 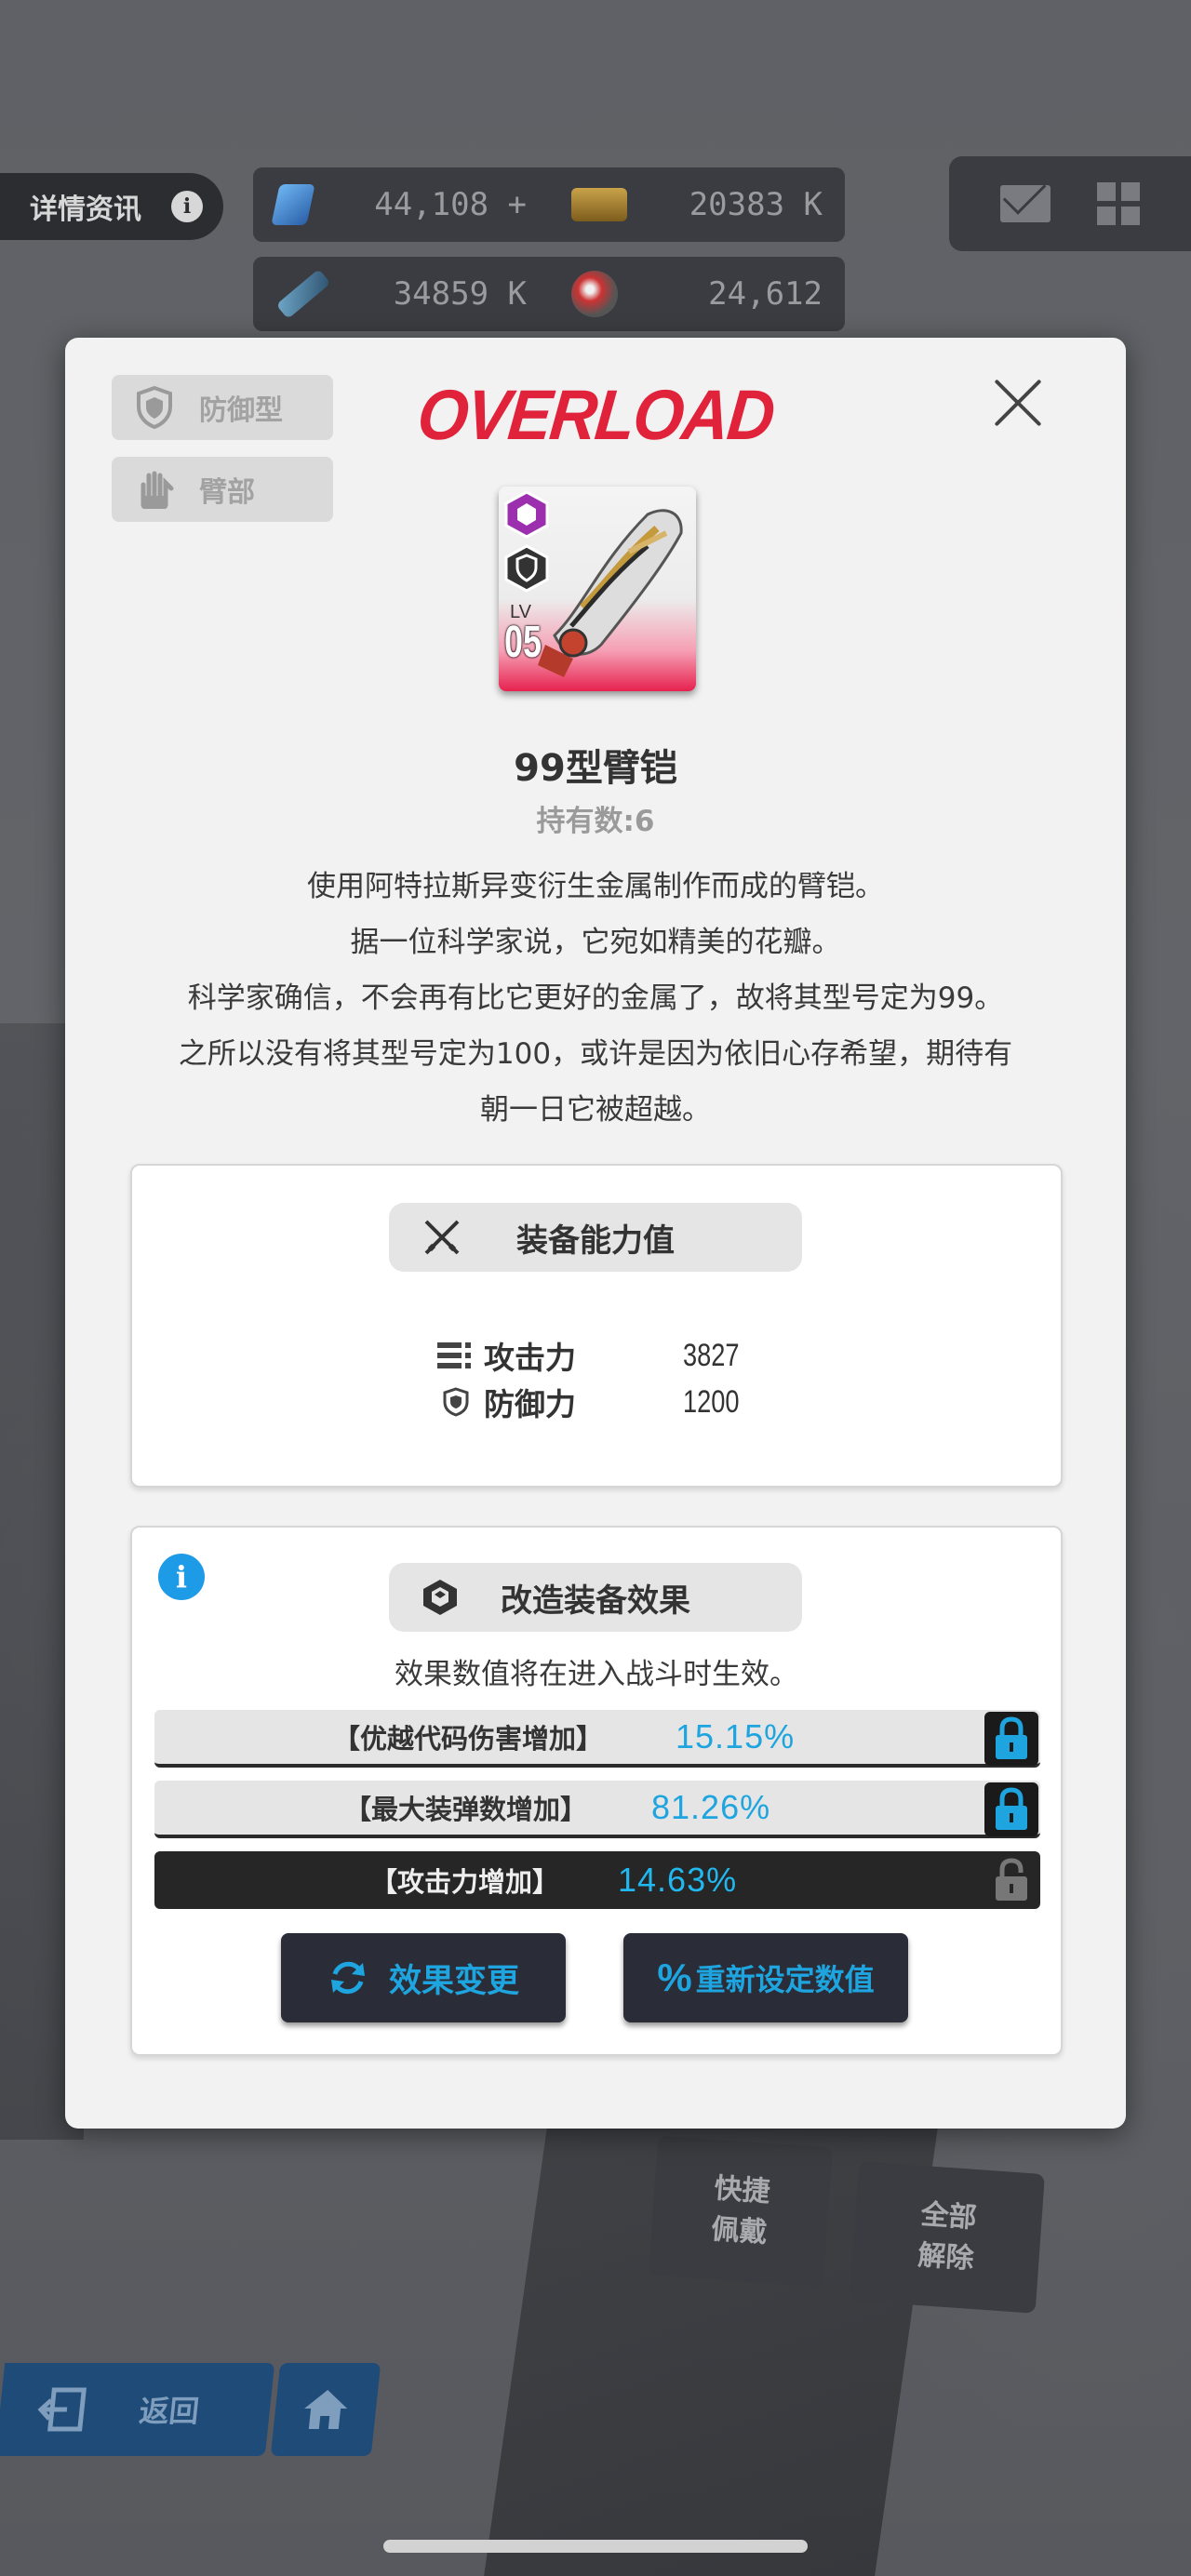 I want to click on blue-crystal-icon, so click(x=293, y=204).